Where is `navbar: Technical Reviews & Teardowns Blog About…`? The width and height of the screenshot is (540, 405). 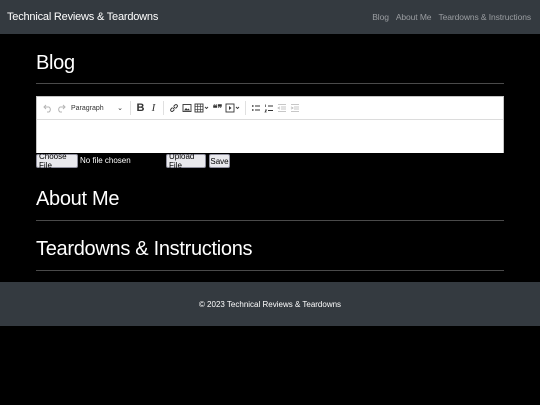 navbar: Technical Reviews & Teardowns Blog About… is located at coordinates (270, 17).